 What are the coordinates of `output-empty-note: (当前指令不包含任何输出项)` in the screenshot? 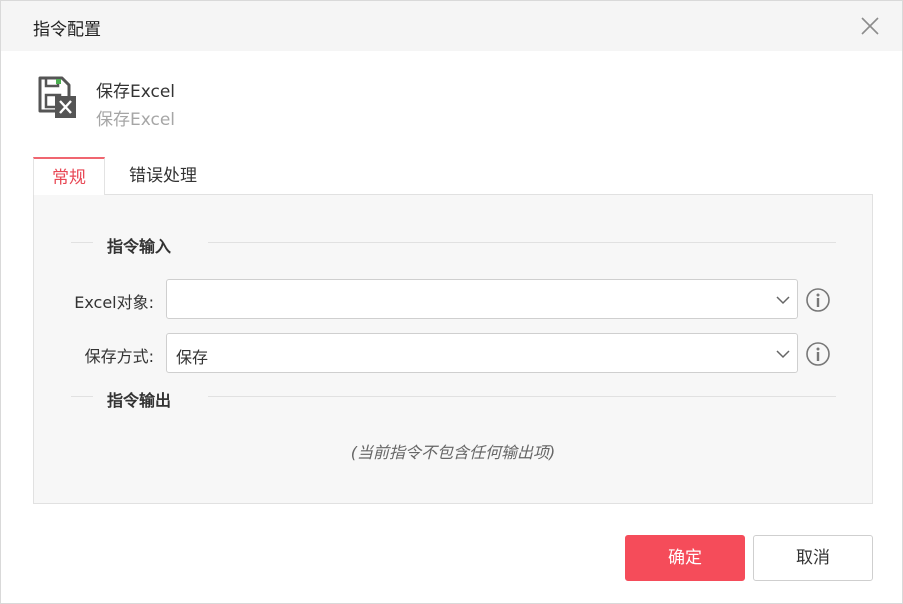 It's located at (453, 452).